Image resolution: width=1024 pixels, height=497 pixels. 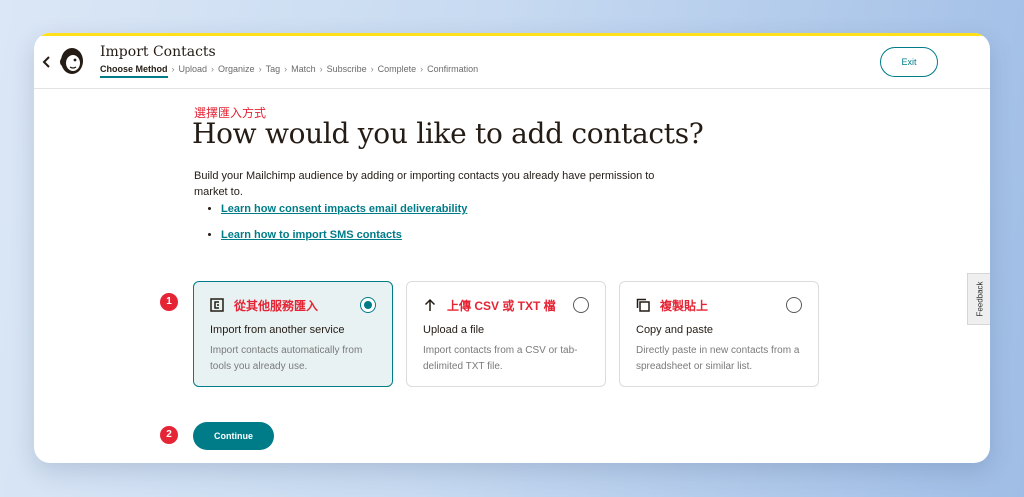 I want to click on step-complete: Complete, so click(x=397, y=69).